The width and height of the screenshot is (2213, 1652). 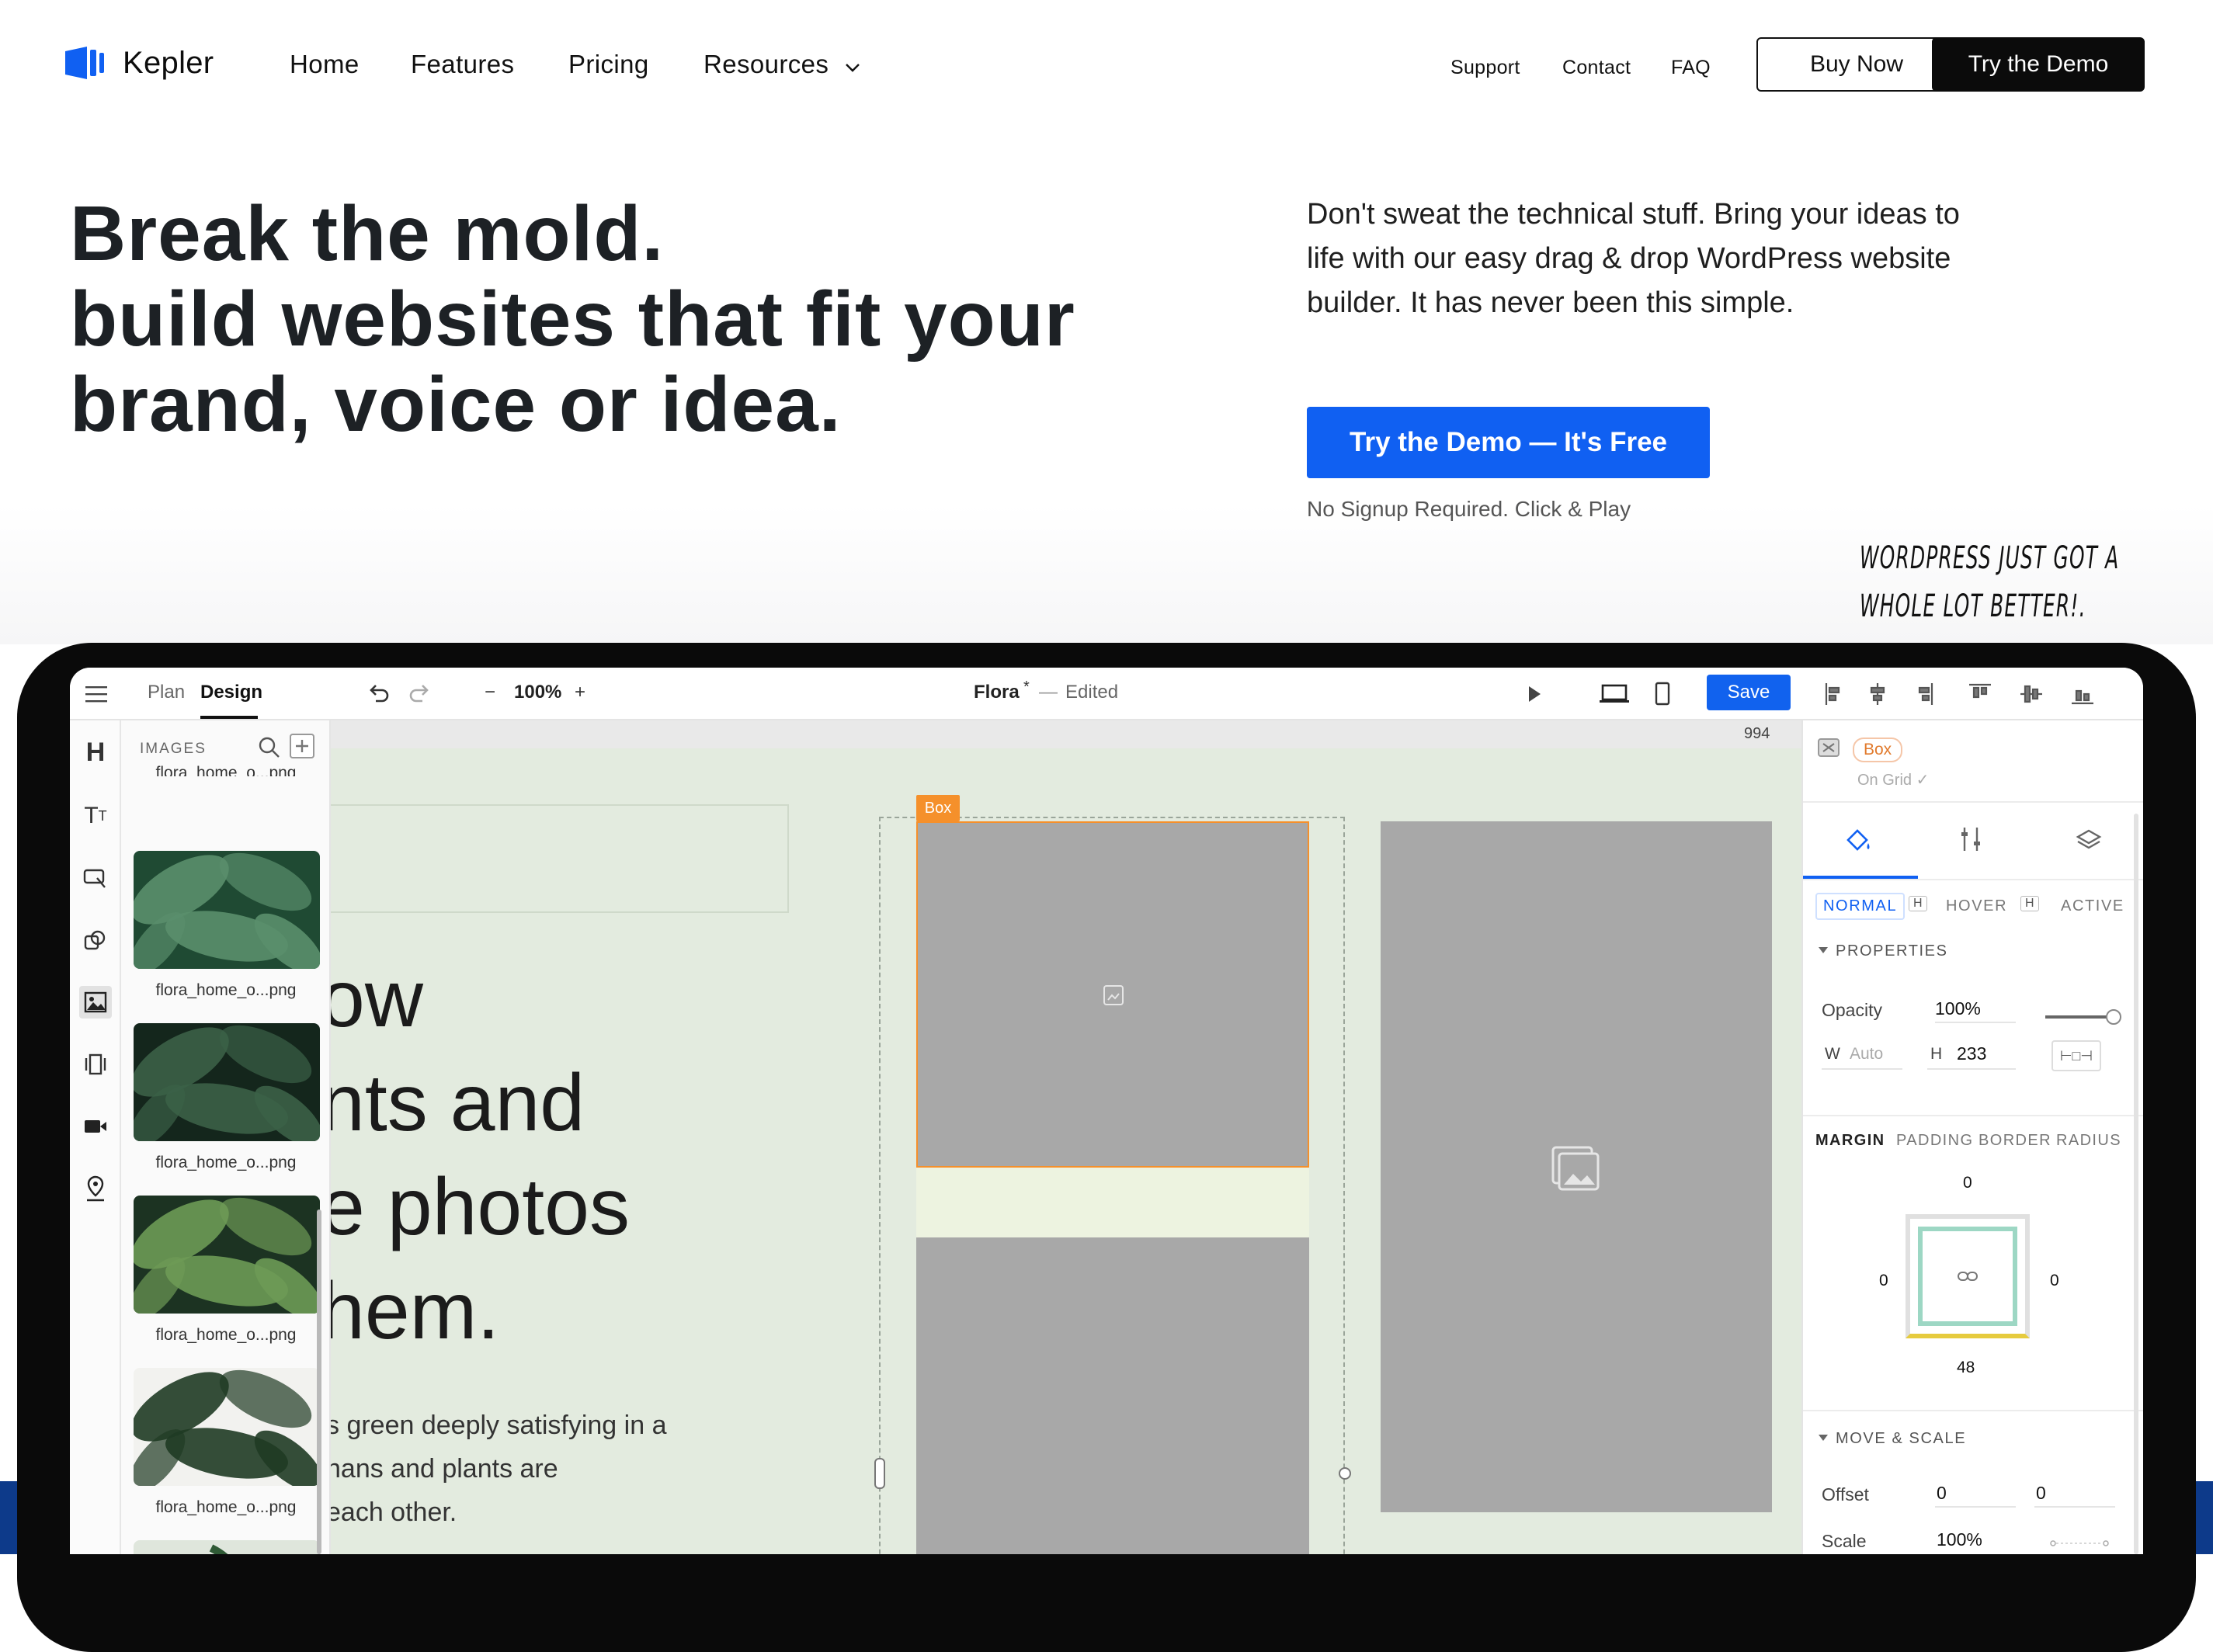 What do you see at coordinates (231, 692) in the screenshot?
I see `tab-design: Design` at bounding box center [231, 692].